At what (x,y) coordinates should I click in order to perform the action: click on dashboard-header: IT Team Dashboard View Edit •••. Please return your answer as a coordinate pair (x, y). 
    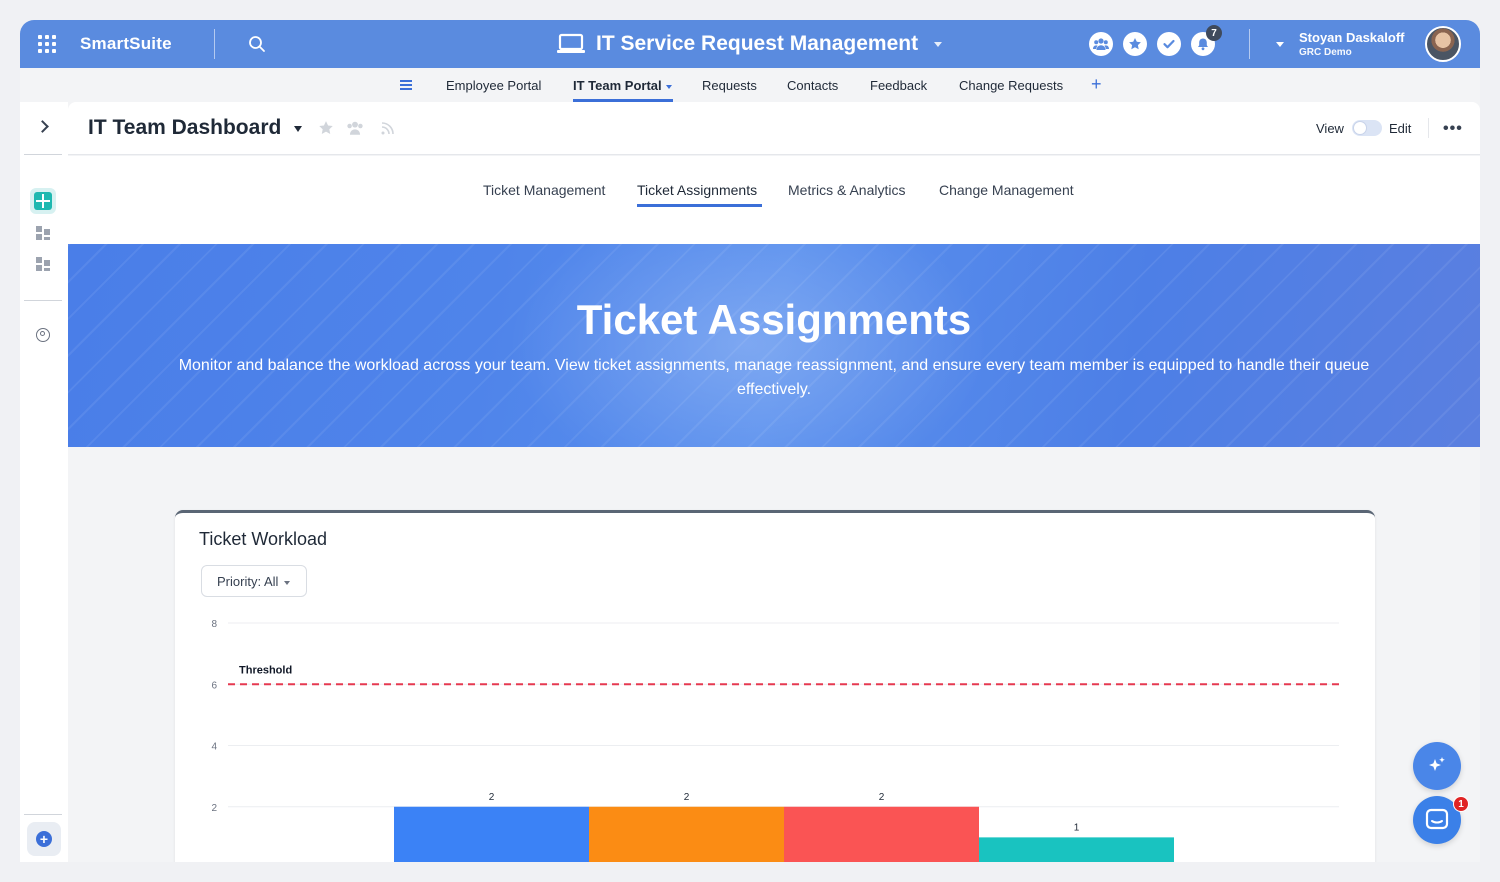
    Looking at the image, I should click on (774, 128).